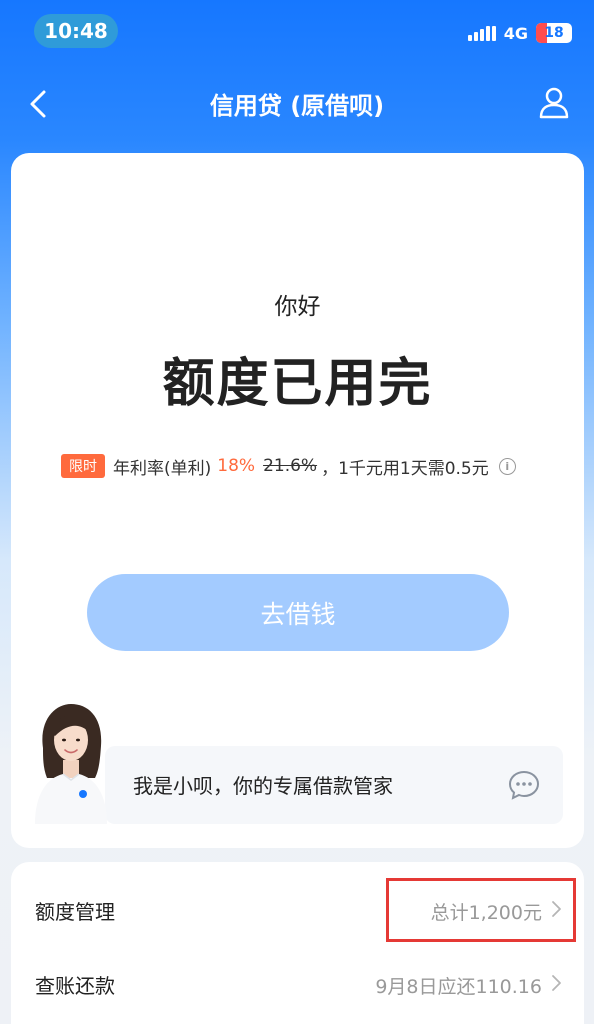 The height and width of the screenshot is (1024, 594). What do you see at coordinates (297, 307) in the screenshot?
I see `greeting-text: 你好` at bounding box center [297, 307].